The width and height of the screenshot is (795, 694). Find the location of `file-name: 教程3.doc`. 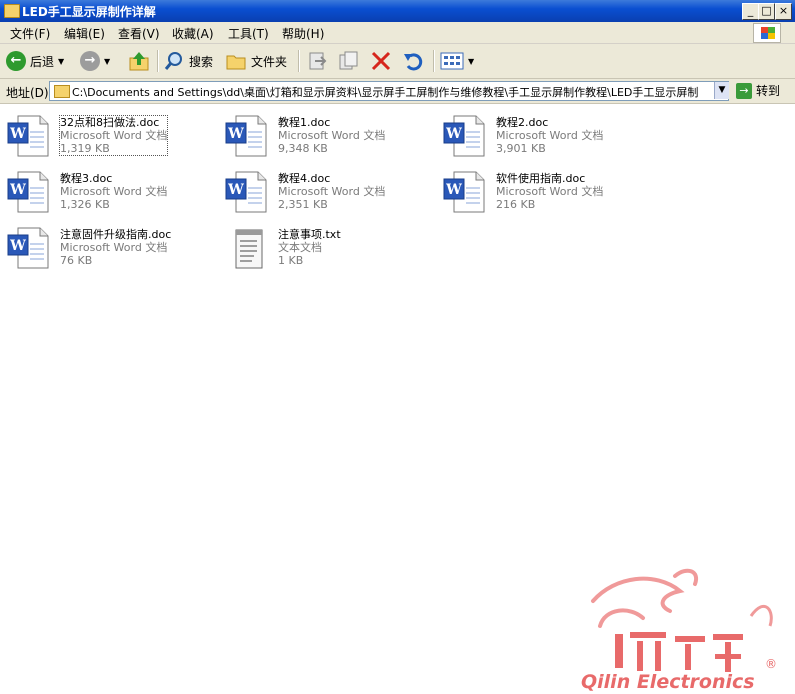

file-name: 教程3.doc is located at coordinates (86, 178).